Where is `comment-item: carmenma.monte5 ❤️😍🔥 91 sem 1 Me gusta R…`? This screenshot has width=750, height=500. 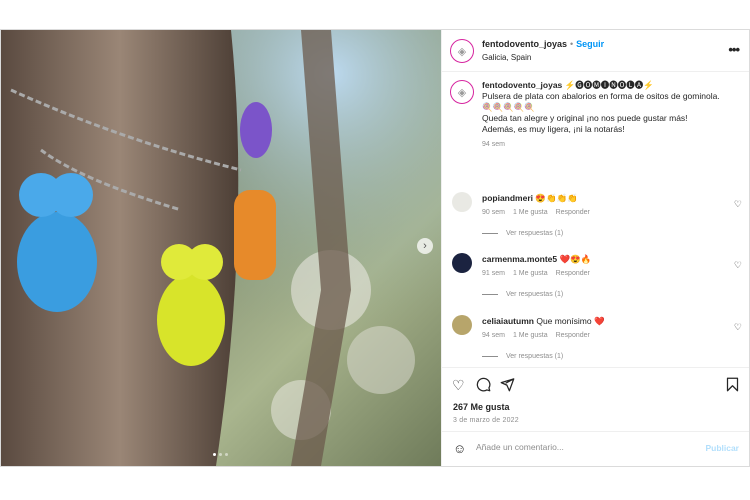
comment-item: carmenma.monte5 ❤️😍🔥 91 sem 1 Me gusta R… is located at coordinates (595, 283).